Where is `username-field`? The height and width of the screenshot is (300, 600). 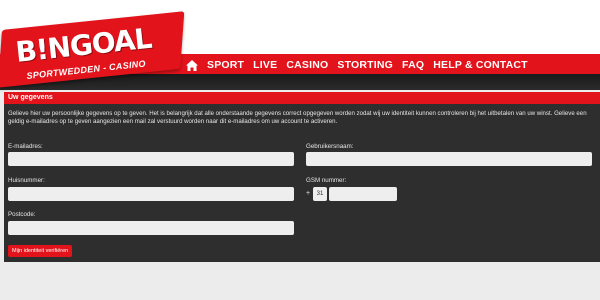 username-field is located at coordinates (449, 159).